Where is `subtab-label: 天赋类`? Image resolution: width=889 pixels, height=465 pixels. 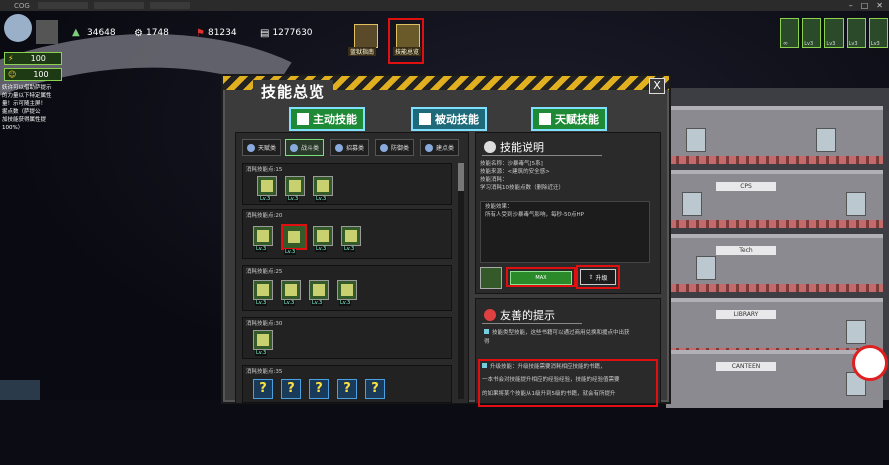 subtab-label: 天赋类 is located at coordinates (267, 148).